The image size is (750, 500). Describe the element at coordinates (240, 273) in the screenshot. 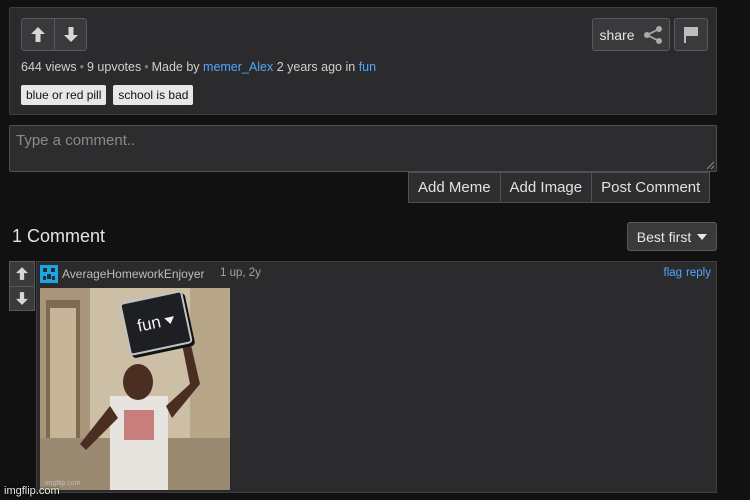

I see `comment-meta: 1 up, 2y` at that location.